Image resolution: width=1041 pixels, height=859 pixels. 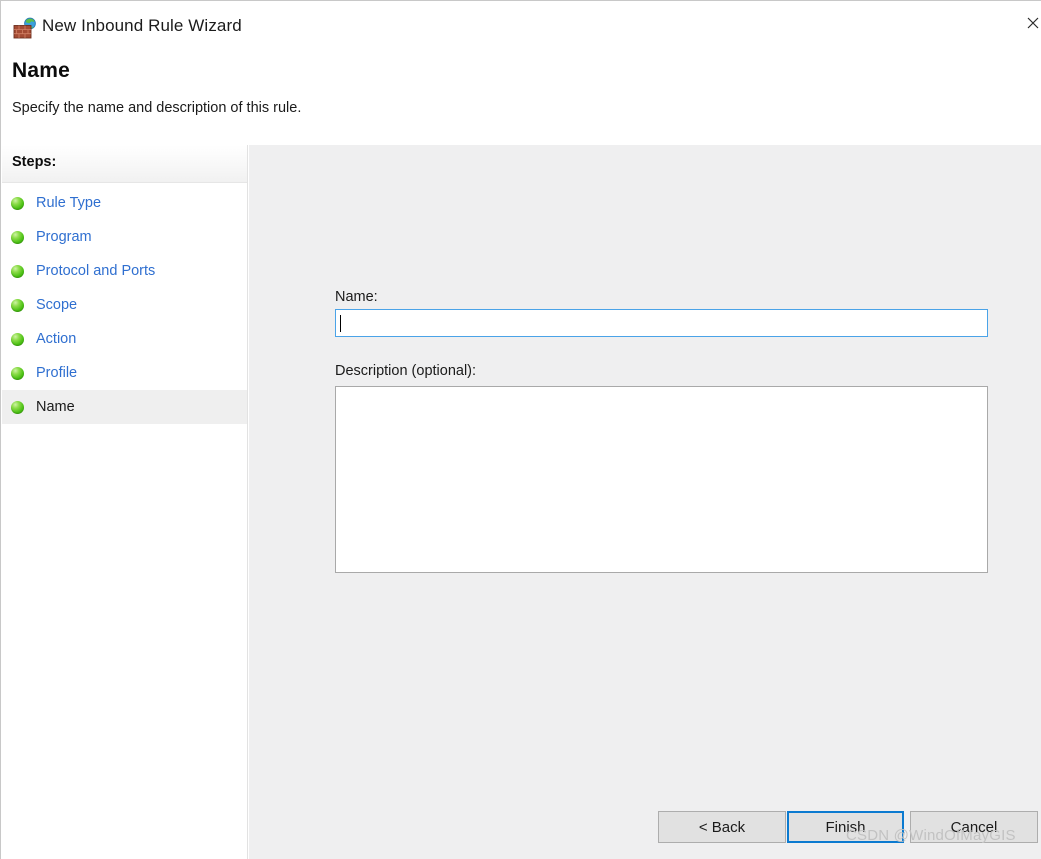 What do you see at coordinates (974, 827) in the screenshot?
I see `cancel-button: Cancel` at bounding box center [974, 827].